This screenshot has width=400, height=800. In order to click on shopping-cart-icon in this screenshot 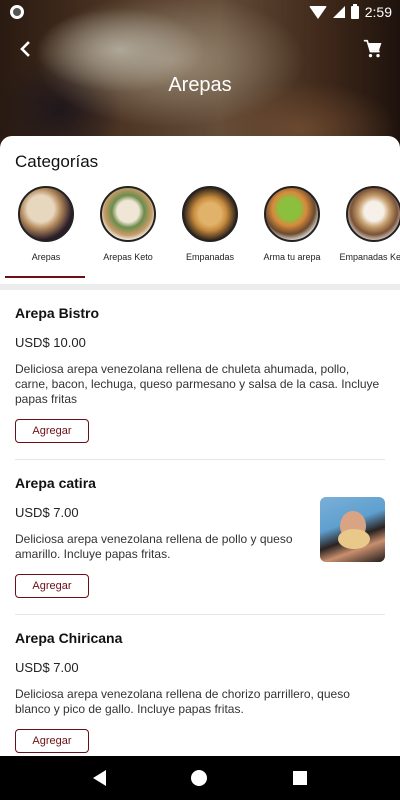, I will do `click(372, 48)`.